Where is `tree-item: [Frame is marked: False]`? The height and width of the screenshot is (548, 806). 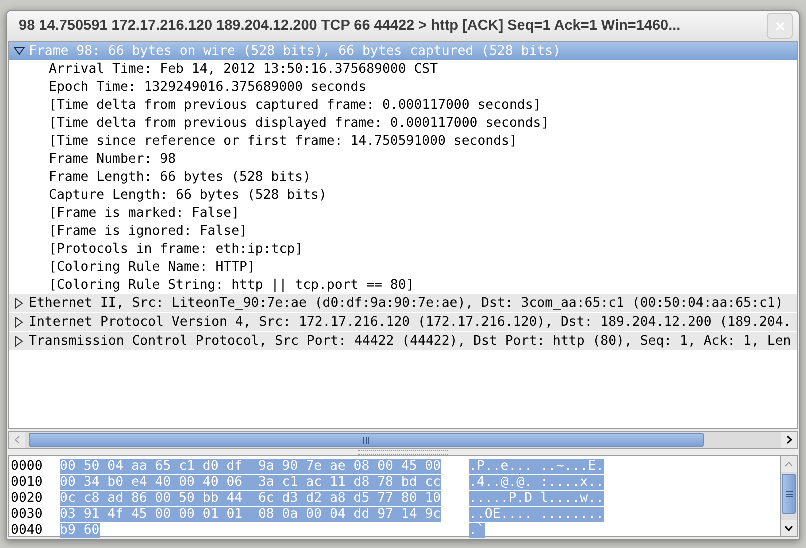
tree-item: [Frame is marked: False] is located at coordinates (144, 213).